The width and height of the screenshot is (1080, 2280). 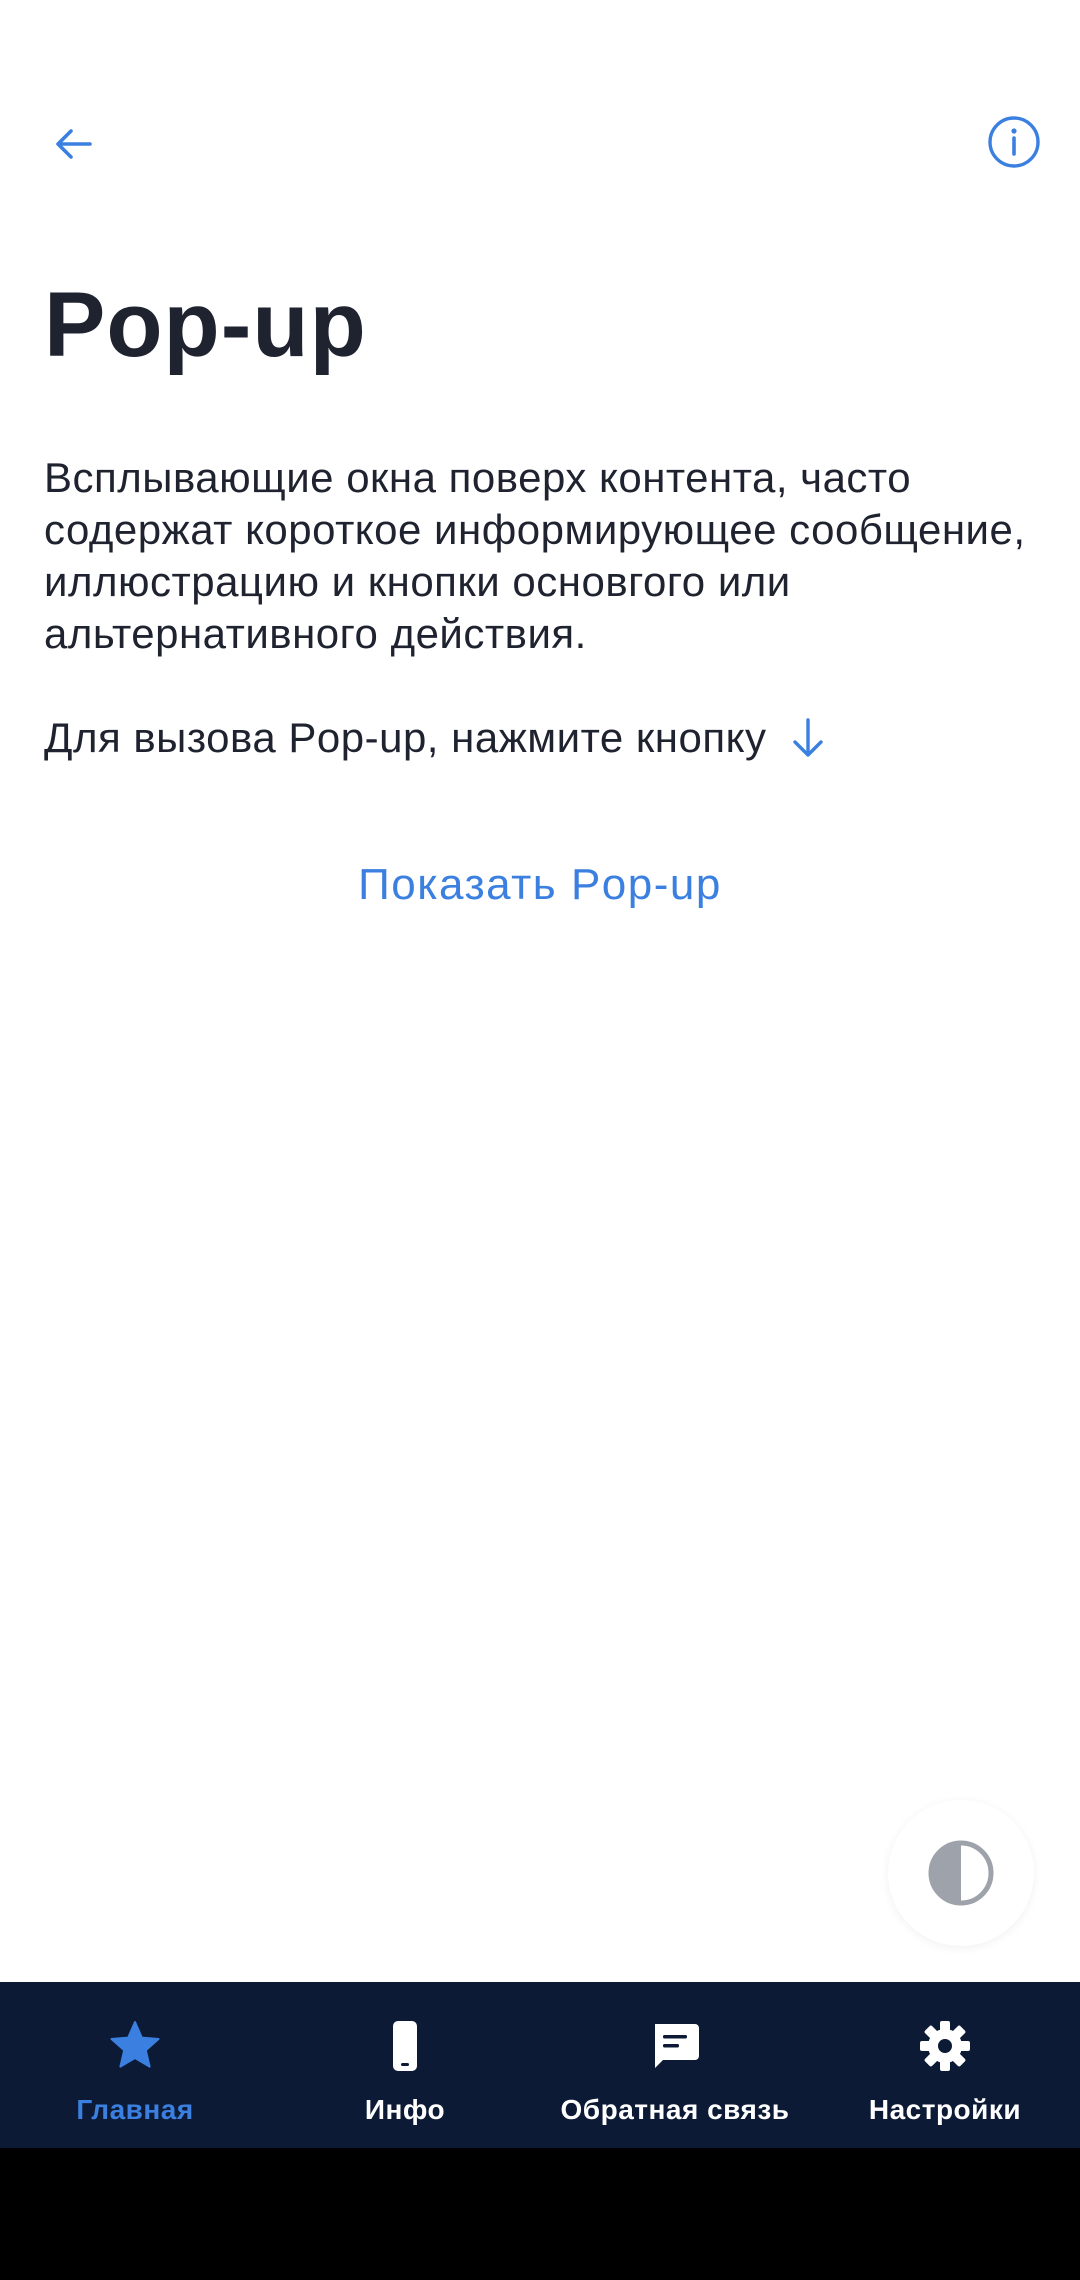 I want to click on popup-hint-text: Для вызова Pop-up, нажмите кнопку, so click(x=405, y=737).